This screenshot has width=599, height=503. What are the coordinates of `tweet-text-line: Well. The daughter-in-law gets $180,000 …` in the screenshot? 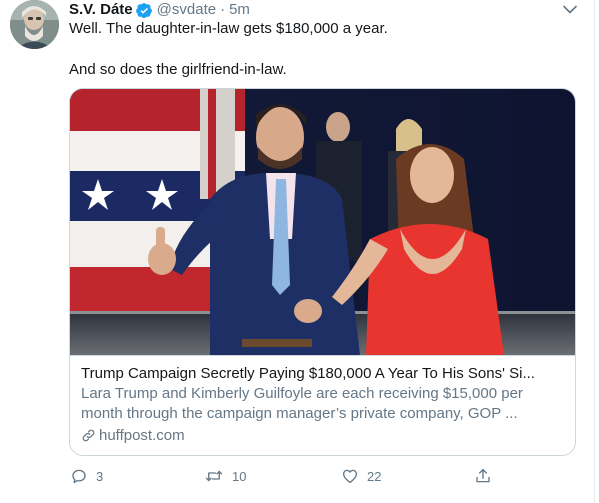 It's located at (228, 28).